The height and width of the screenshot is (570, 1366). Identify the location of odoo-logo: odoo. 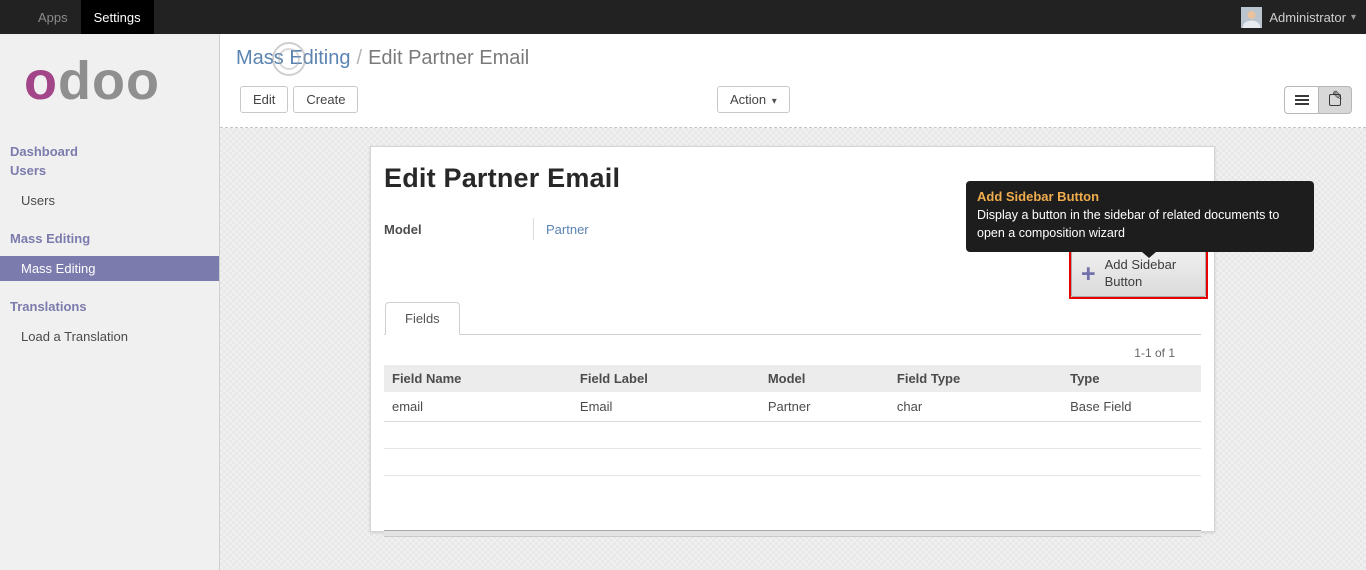
(121, 81).